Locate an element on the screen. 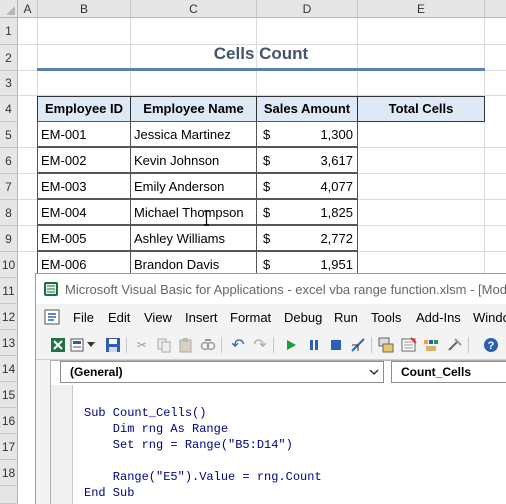 The image size is (506, 504). redo-icon: ↷ is located at coordinates (260, 345).